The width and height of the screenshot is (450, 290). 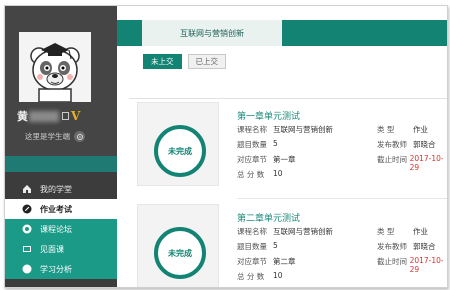 What do you see at coordinates (27, 269) in the screenshot?
I see `chart-icon` at bounding box center [27, 269].